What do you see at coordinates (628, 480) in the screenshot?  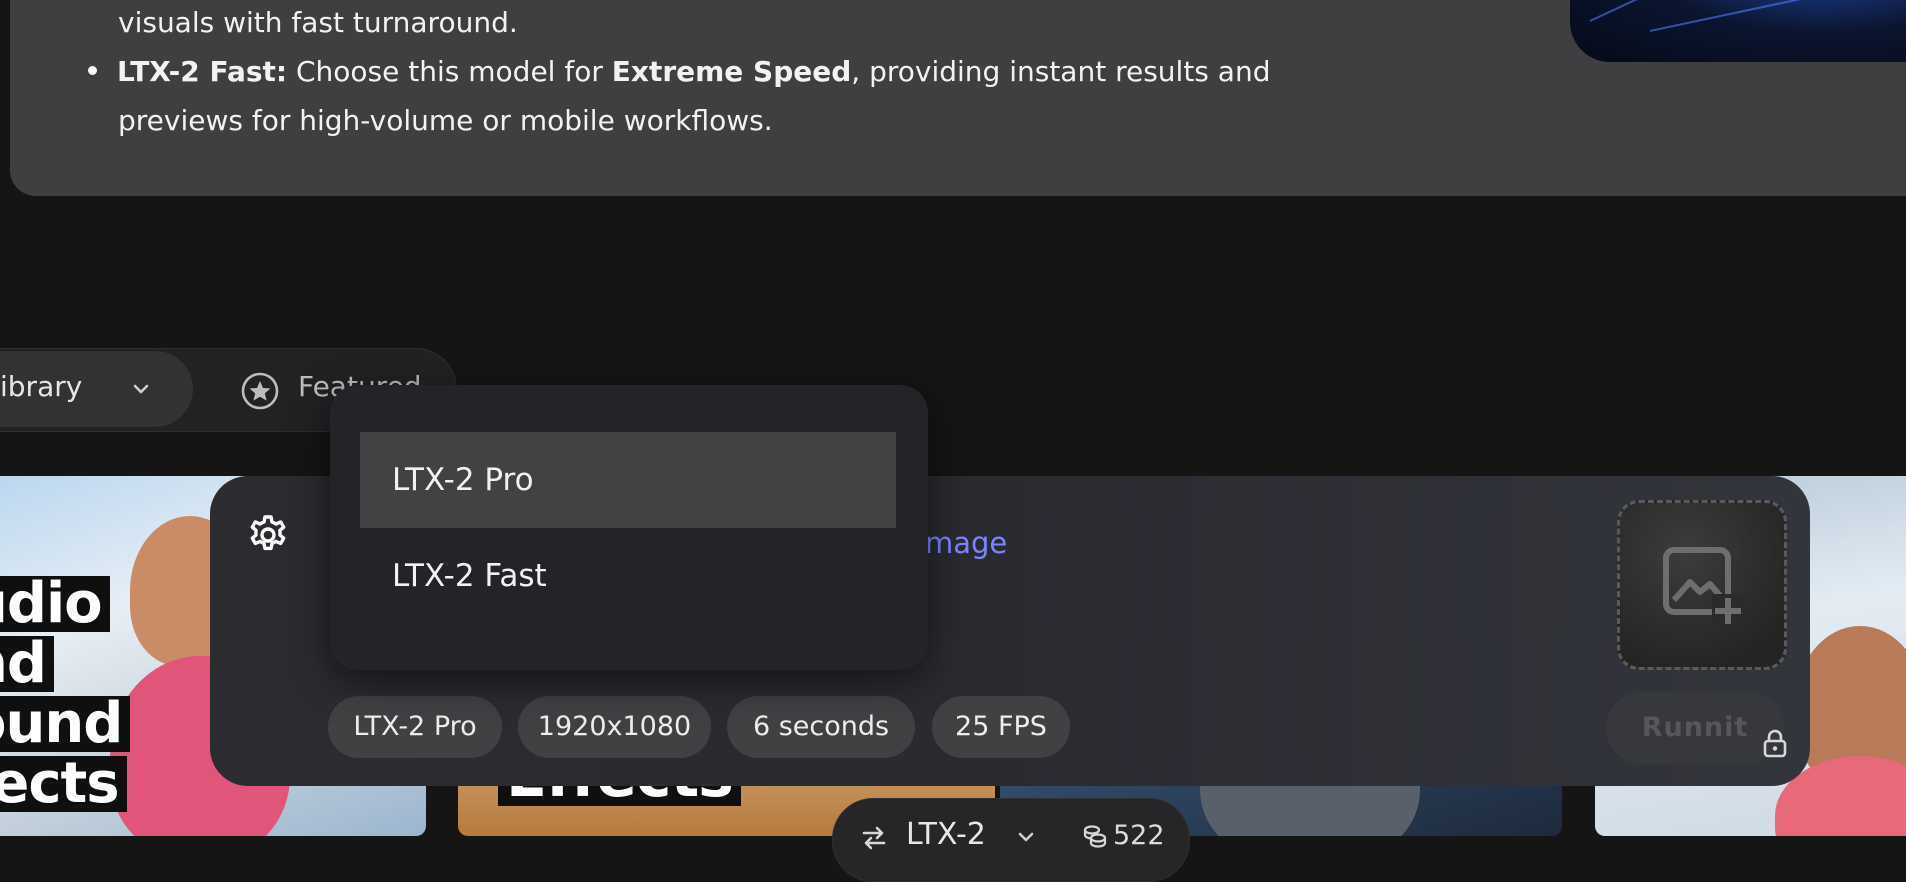 I see `dropdown-option-ltx2-pro: LTX-2 Pro` at bounding box center [628, 480].